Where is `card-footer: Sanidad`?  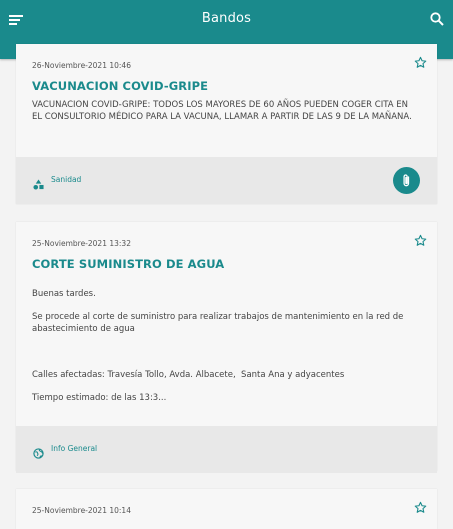
card-footer: Sanidad is located at coordinates (226, 180).